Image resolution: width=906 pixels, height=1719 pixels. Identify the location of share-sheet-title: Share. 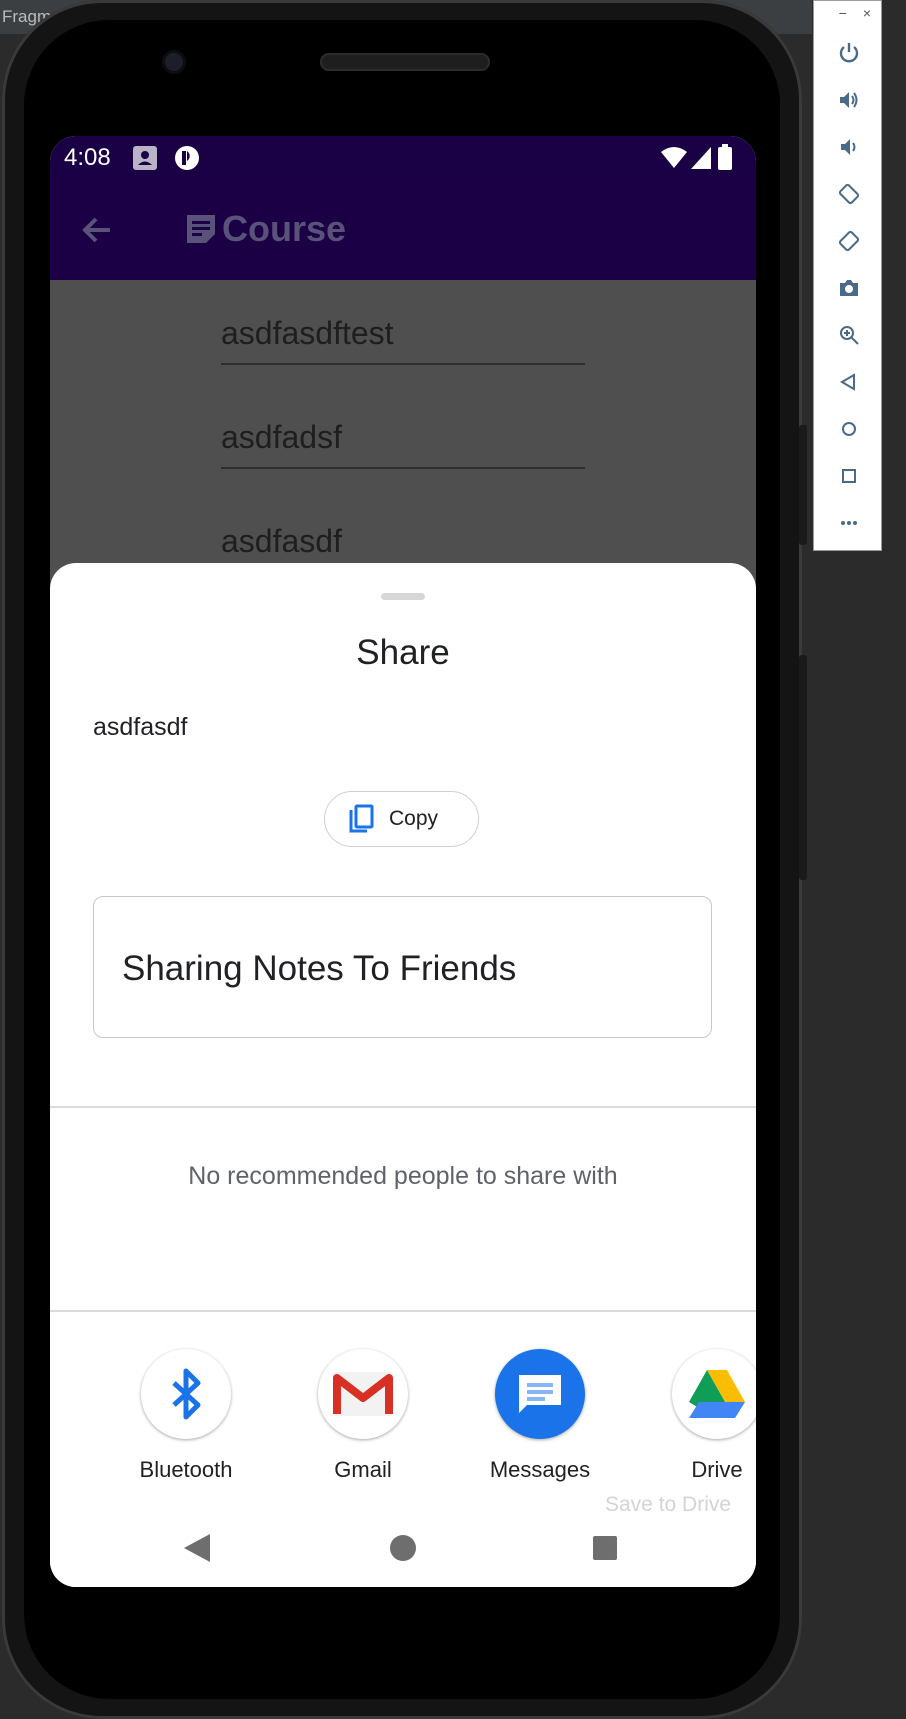
(403, 652).